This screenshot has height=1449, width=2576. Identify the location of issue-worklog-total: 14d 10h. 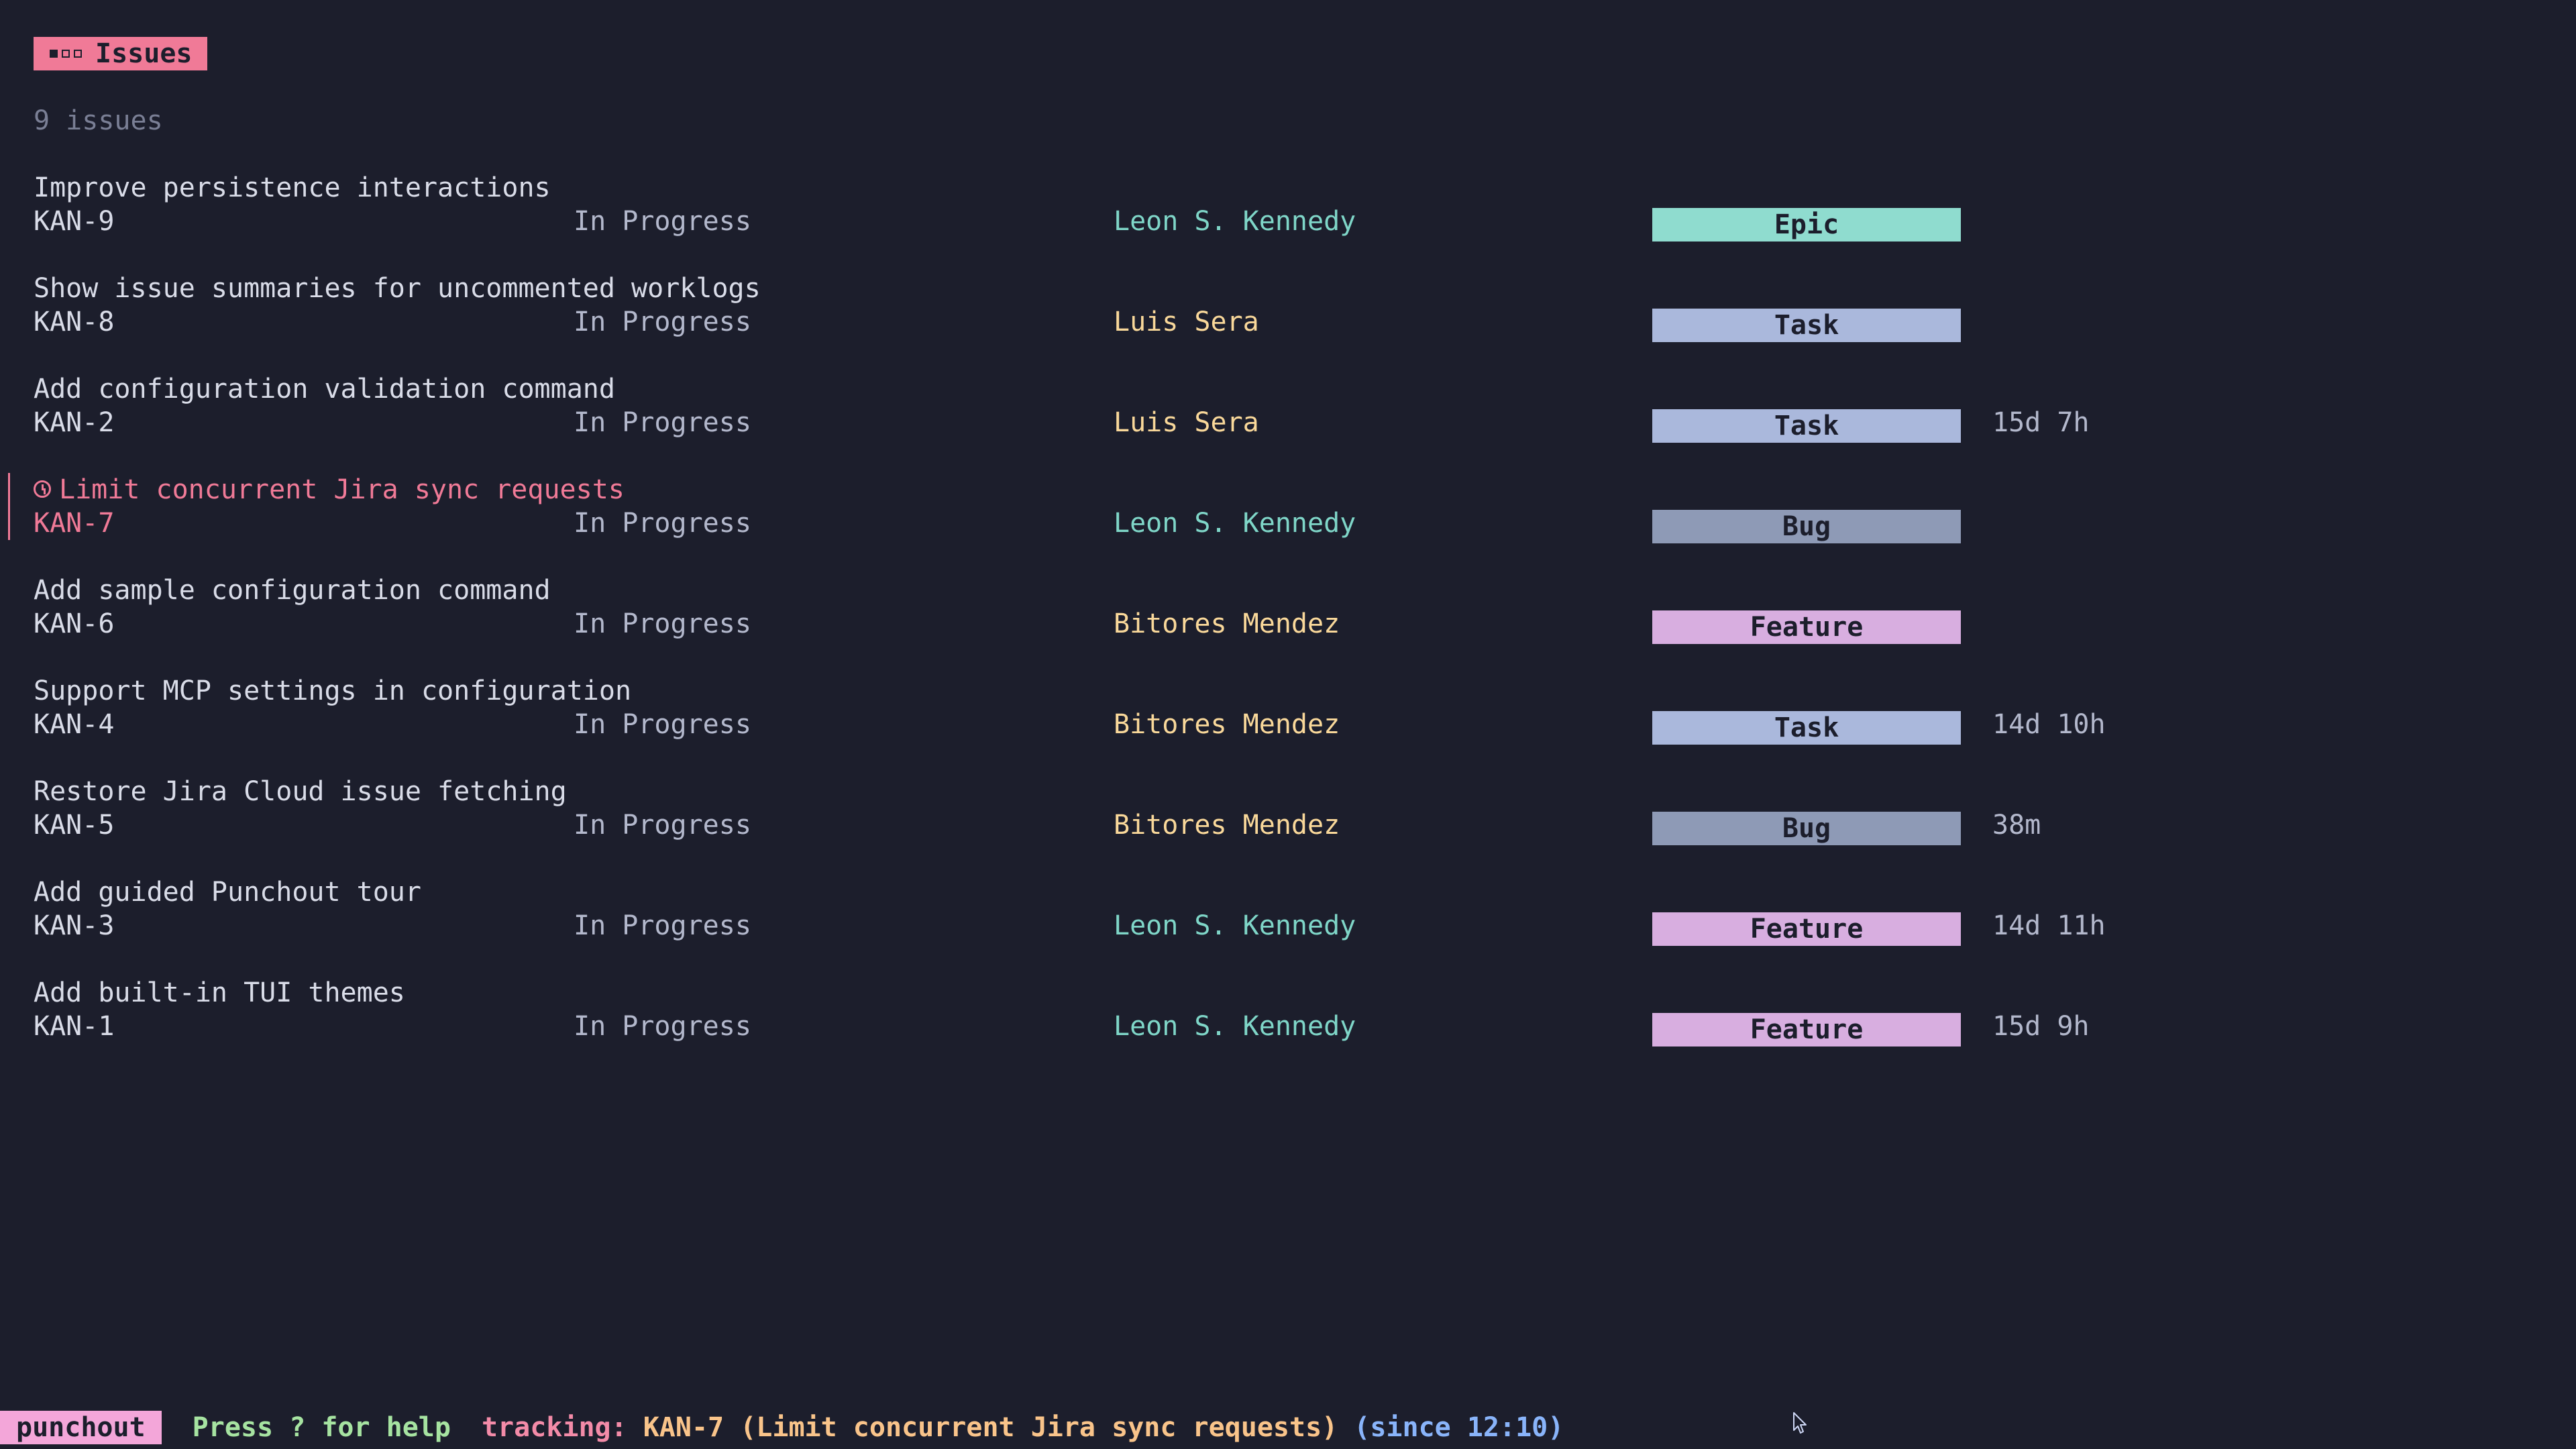
(2049, 724).